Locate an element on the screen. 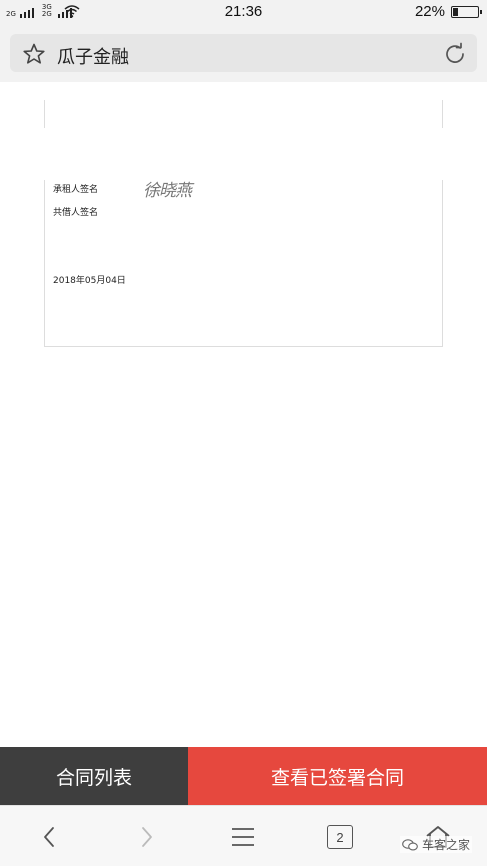 This screenshot has height=866, width=487. action-bar: 合同列表 查看已签署合同 is located at coordinates (243, 776).